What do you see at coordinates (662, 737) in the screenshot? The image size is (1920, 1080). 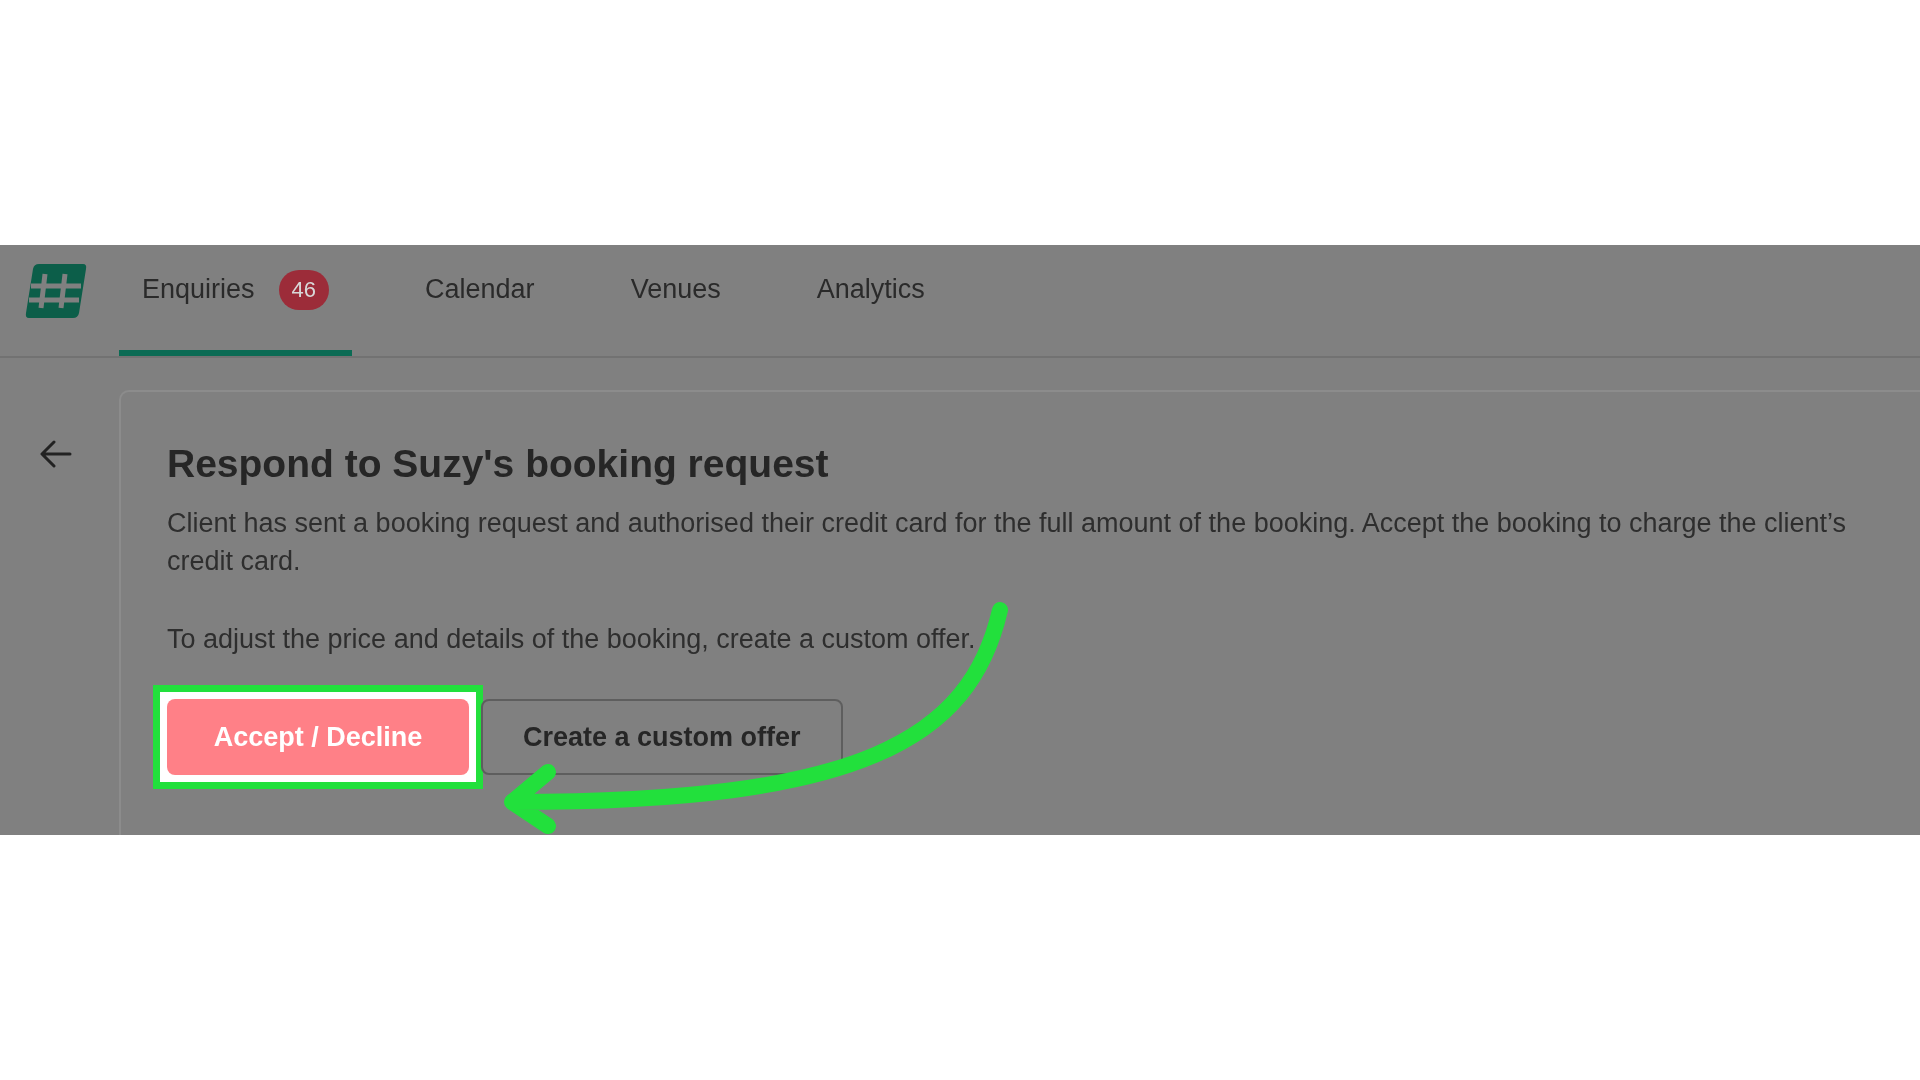 I see `custom-offer-button: Create a custom offer` at bounding box center [662, 737].